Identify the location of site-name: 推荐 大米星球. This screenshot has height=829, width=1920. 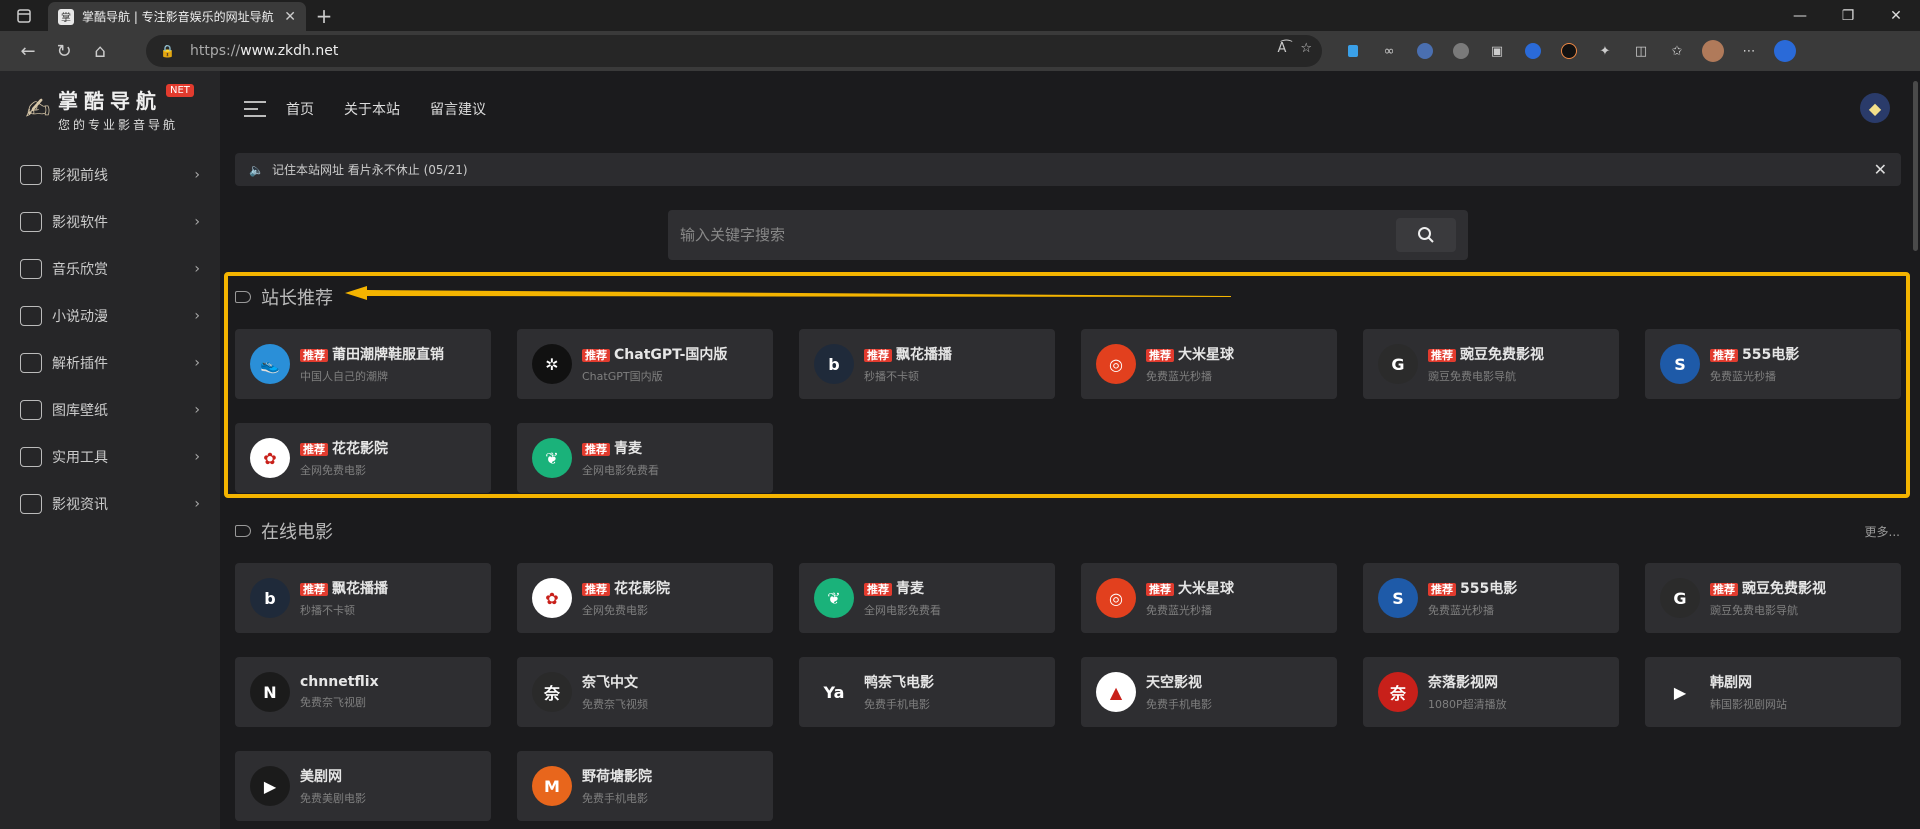
(1190, 588).